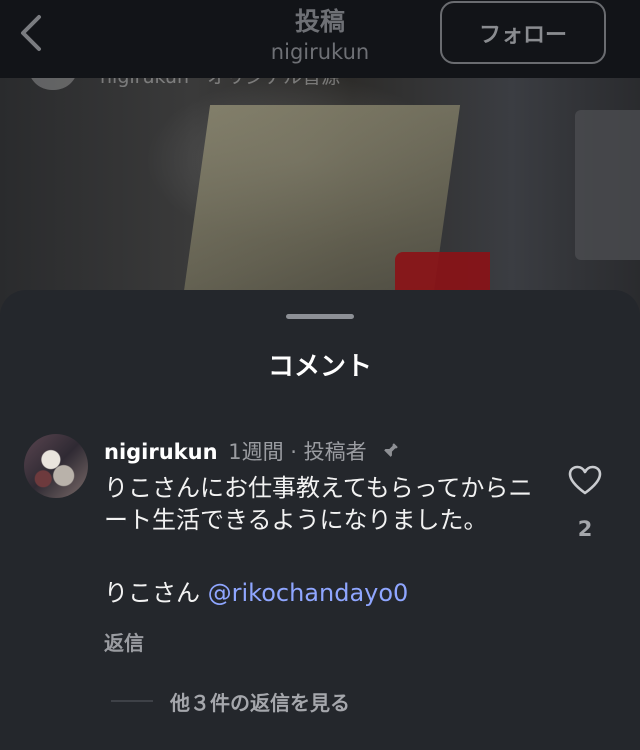  I want to click on mention-link: @rikochandayo0, so click(308, 593).